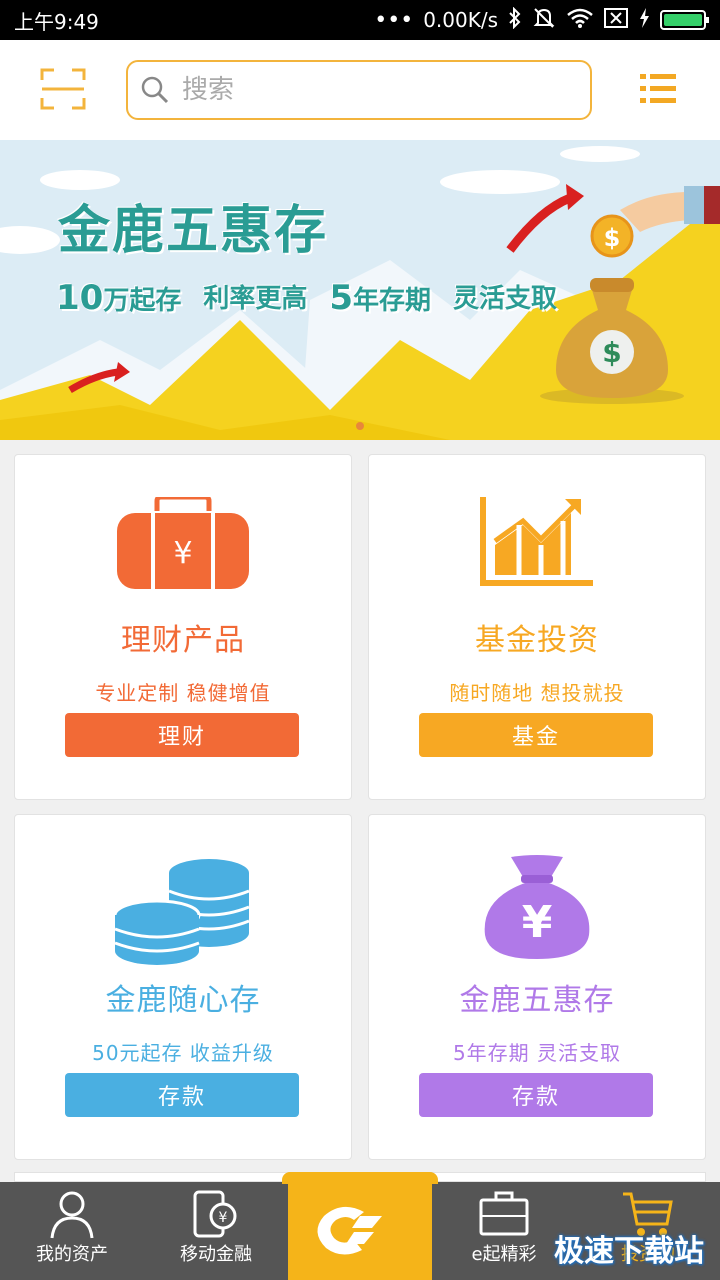 Image resolution: width=720 pixels, height=1280 pixels. Describe the element at coordinates (119, 298) in the screenshot. I see `banner-tag: 10万起存` at that location.